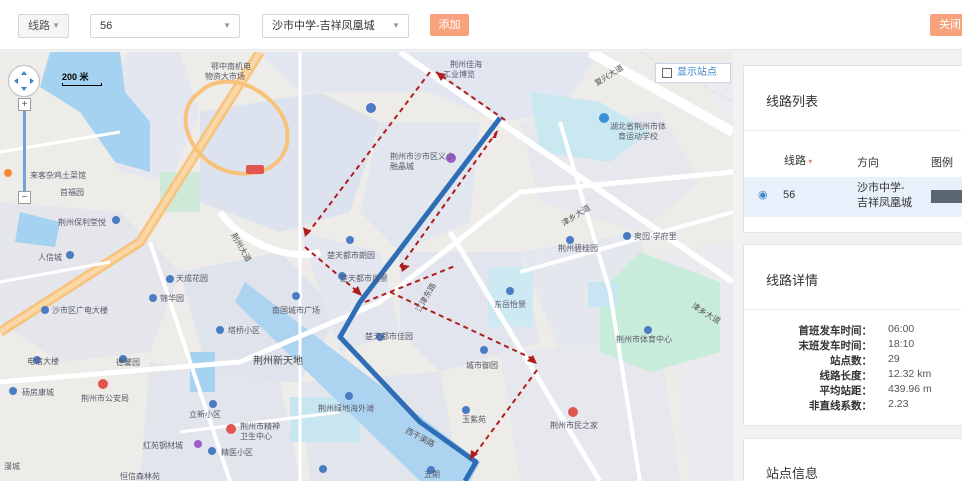 This screenshot has height=481, width=962. What do you see at coordinates (244, 330) in the screenshot?
I see `map-label: 塔桥小区` at bounding box center [244, 330].